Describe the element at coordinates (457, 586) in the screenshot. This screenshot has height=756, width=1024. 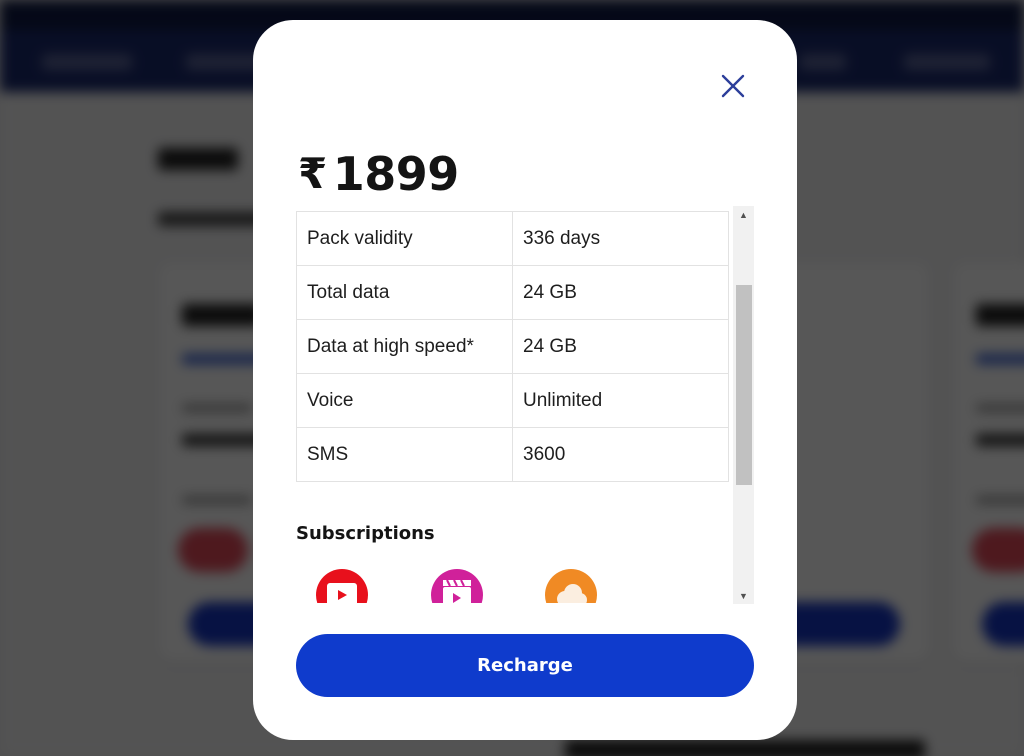
I see `movie-clapper-app-icon` at that location.